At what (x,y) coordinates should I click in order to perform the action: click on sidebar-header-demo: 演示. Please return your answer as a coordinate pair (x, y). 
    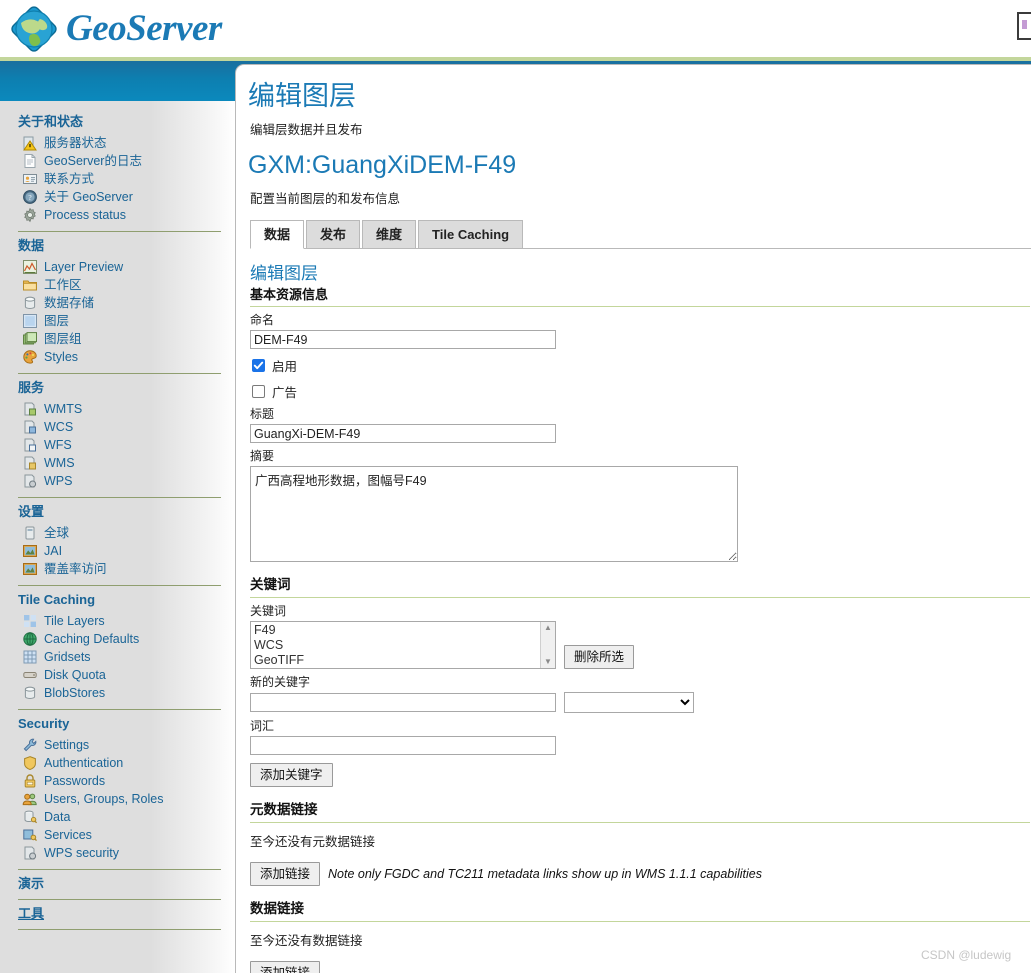
    Looking at the image, I should click on (119, 884).